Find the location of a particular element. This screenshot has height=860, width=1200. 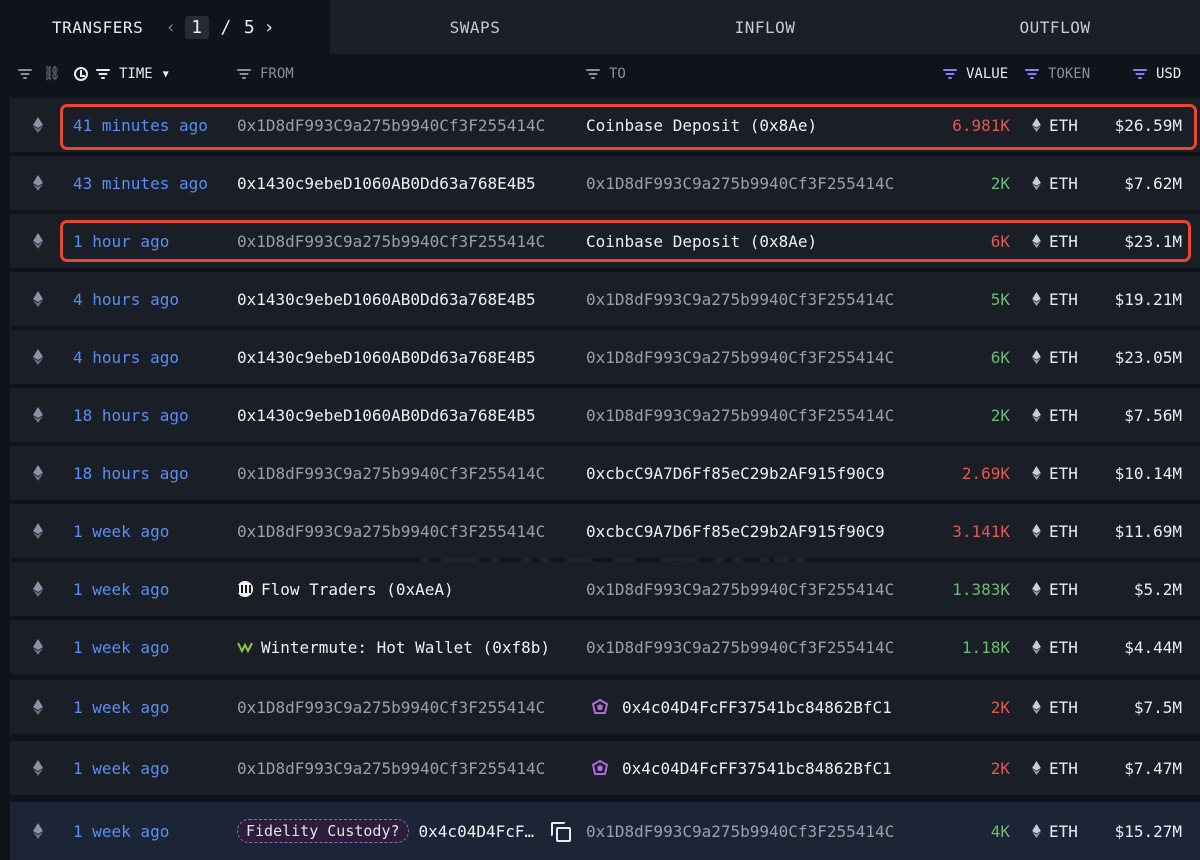

to-column-header: TO is located at coordinates (606, 74).